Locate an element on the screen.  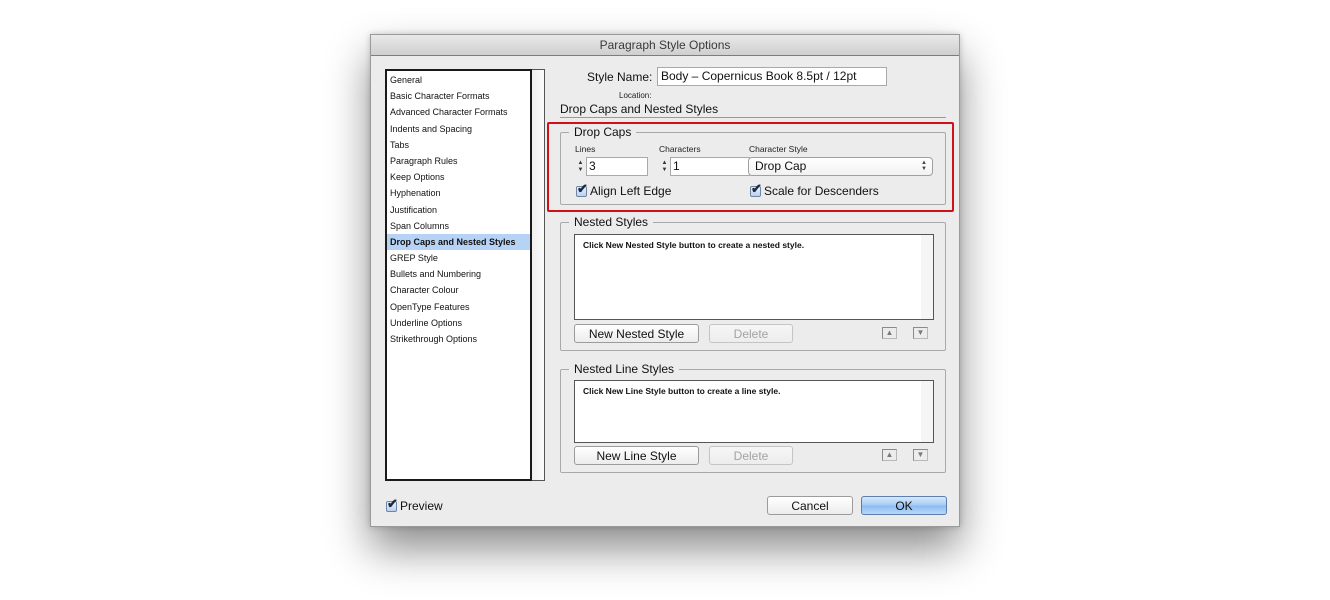
character-style-value: Drop Cap is located at coordinates (781, 166).